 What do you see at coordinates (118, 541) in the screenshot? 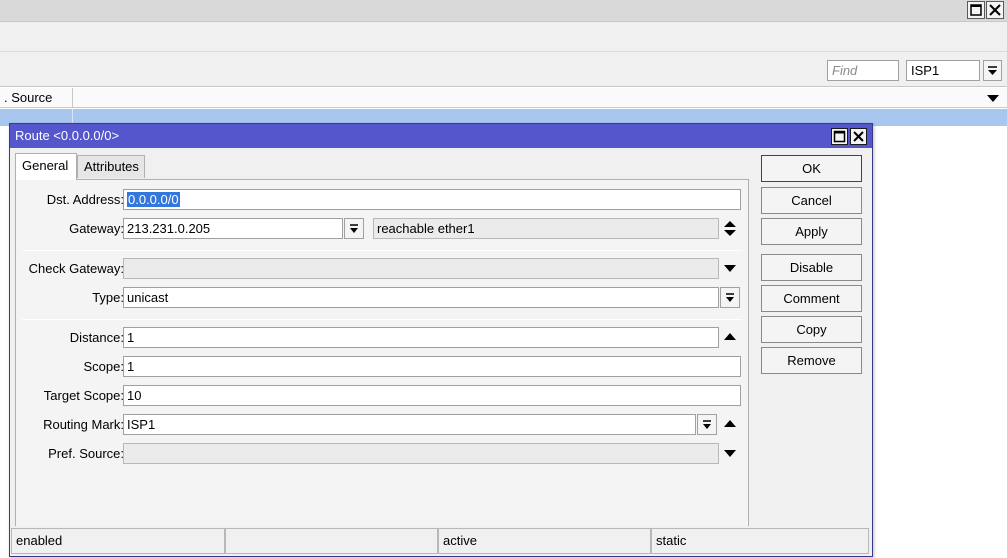
I see `status-enabled: enabled` at bounding box center [118, 541].